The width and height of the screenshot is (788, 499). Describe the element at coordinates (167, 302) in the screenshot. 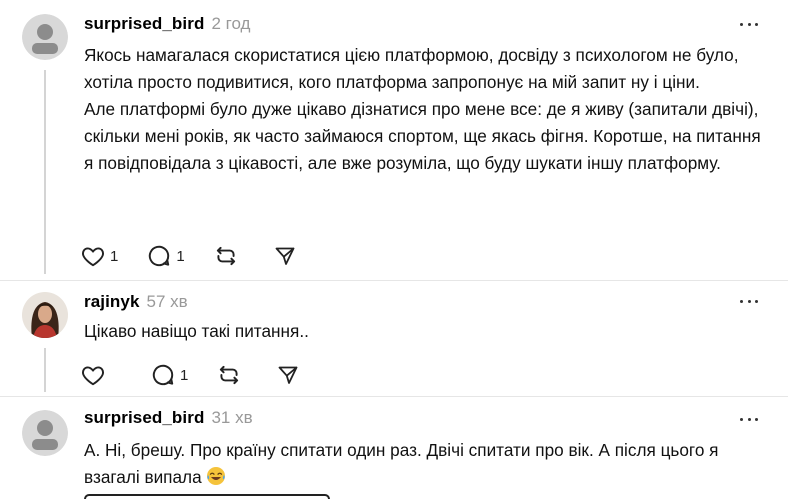

I see `timestamp: 57 хв` at that location.